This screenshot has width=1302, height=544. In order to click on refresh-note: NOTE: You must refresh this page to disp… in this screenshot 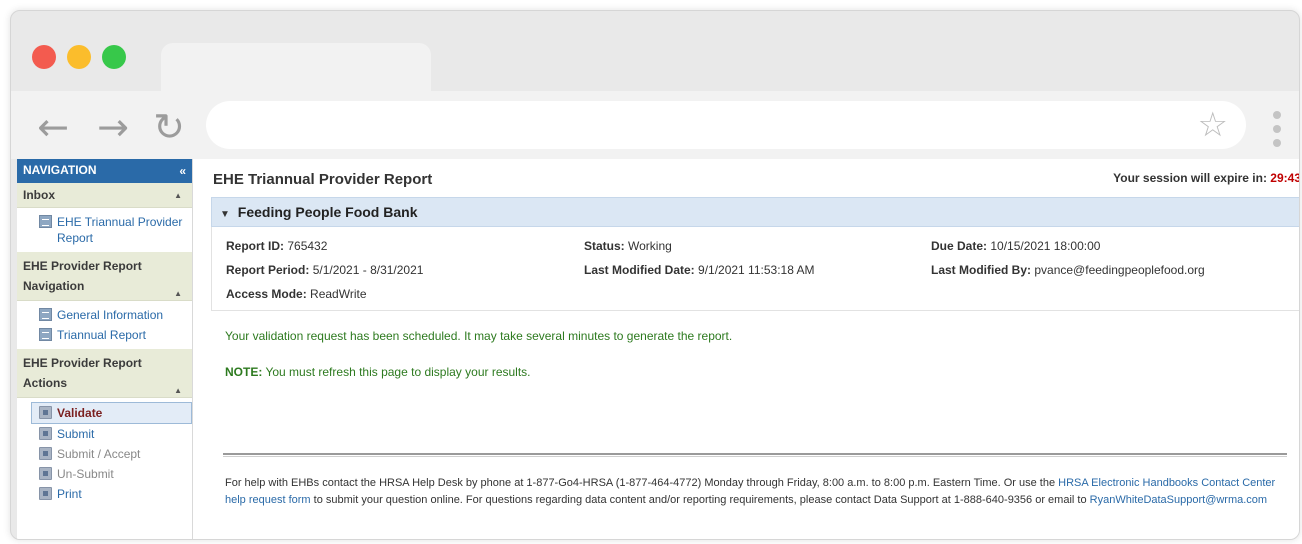, I will do `click(378, 372)`.